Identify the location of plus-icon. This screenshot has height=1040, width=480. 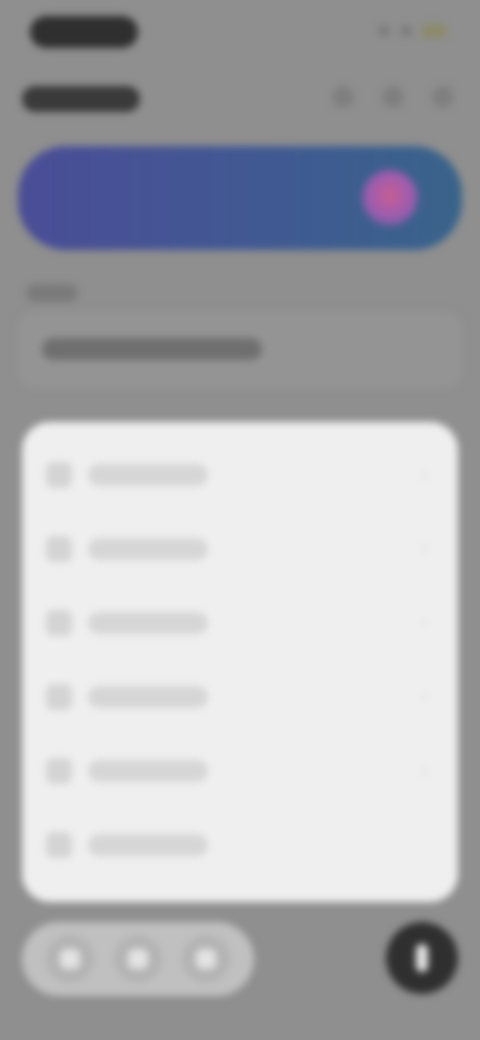
(422, 958).